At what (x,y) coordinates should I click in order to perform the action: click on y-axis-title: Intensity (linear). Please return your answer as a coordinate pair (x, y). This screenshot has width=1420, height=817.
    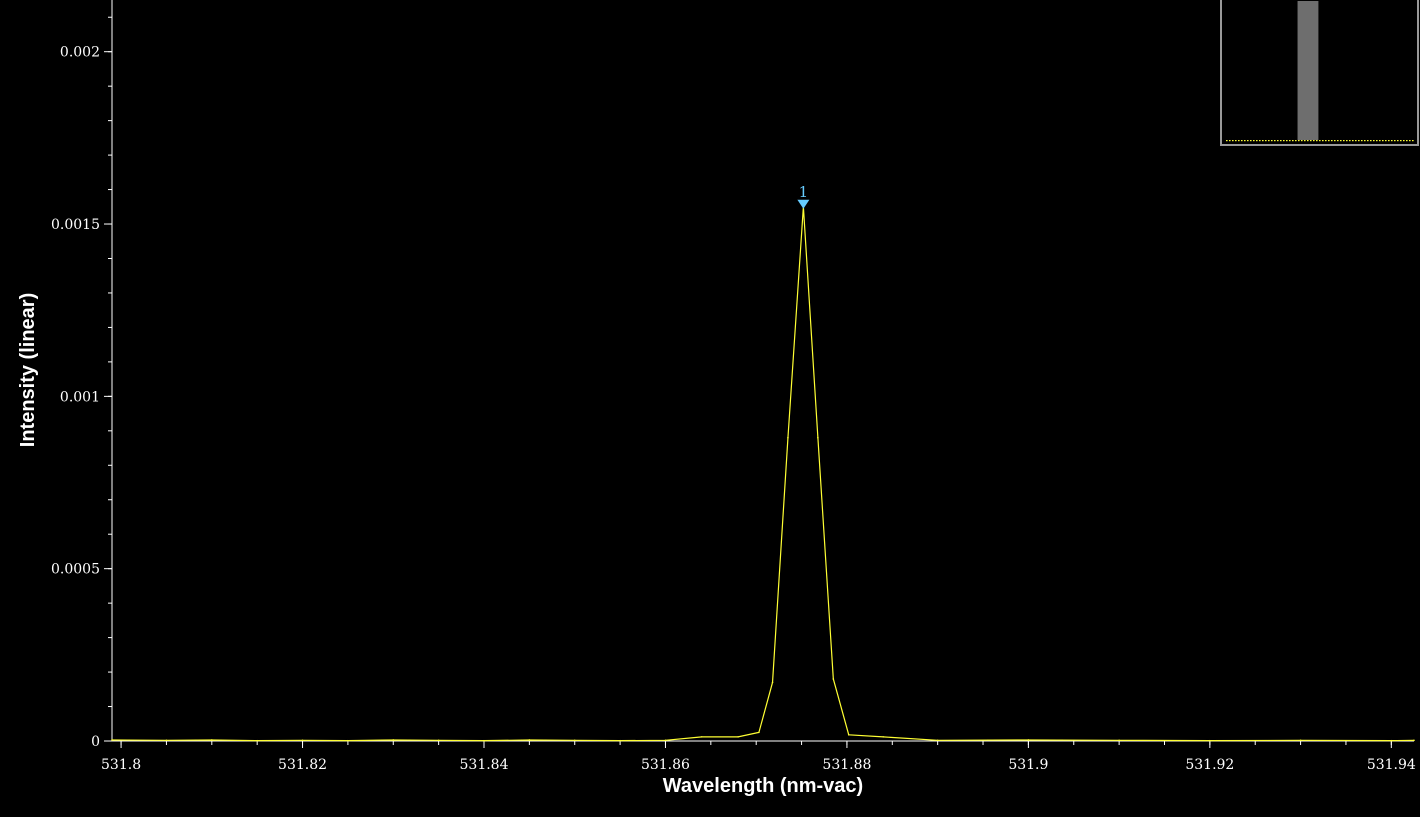
    Looking at the image, I should click on (28, 370).